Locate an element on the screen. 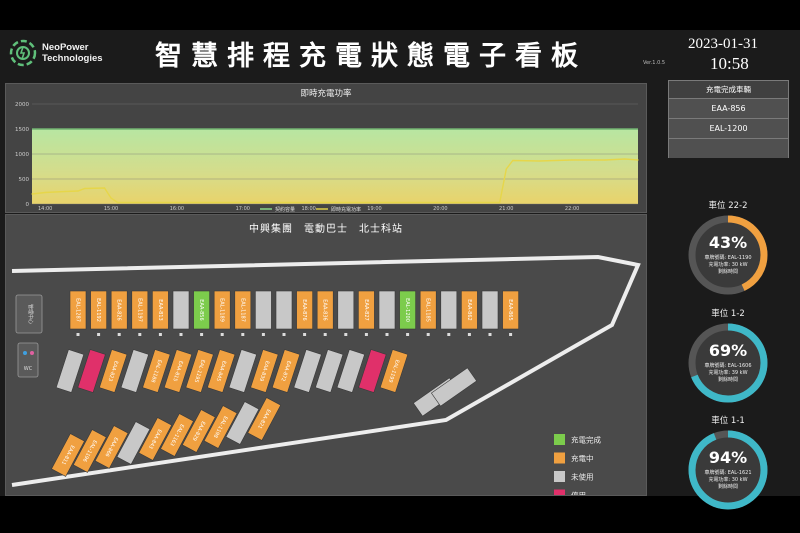 This screenshot has width=800, height=533. office-label: 管理中心 is located at coordinates (30, 314).